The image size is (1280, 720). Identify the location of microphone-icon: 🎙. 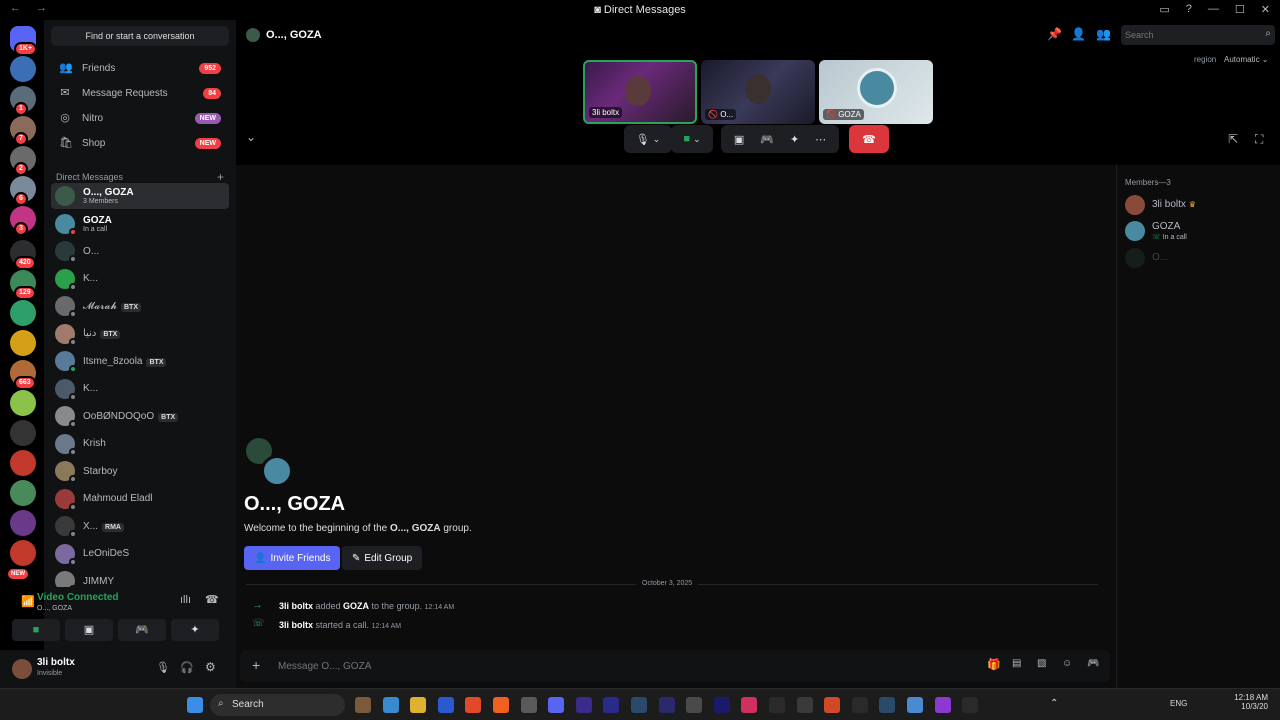
(163, 667).